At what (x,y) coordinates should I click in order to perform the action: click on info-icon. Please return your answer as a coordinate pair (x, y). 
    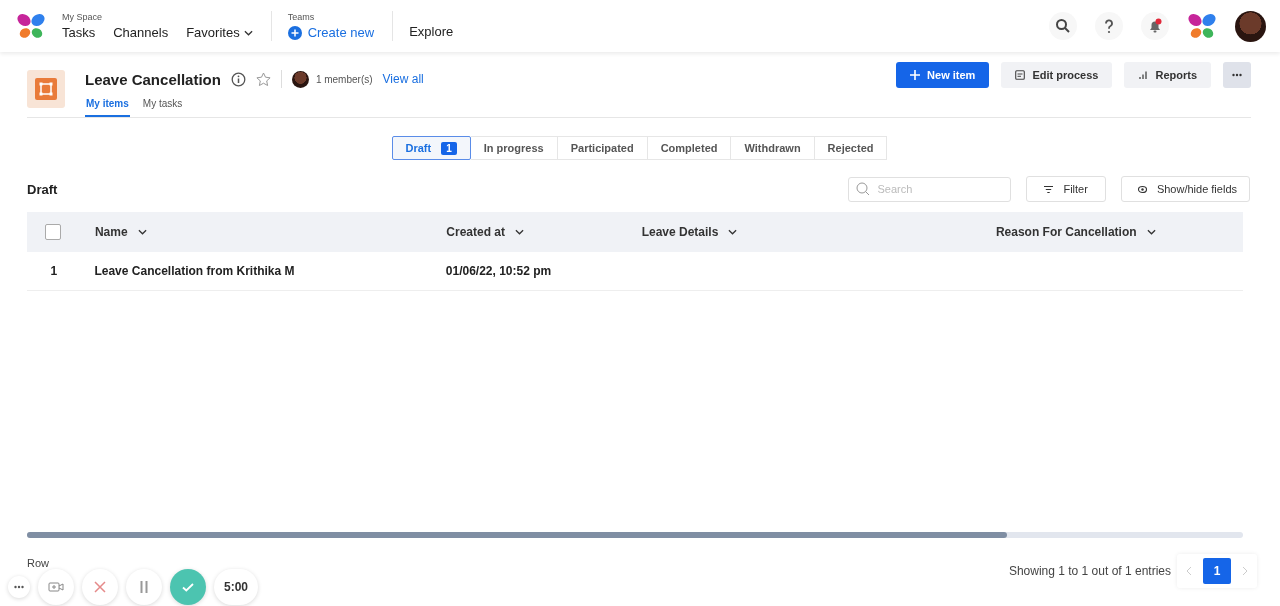
    Looking at the image, I should click on (238, 79).